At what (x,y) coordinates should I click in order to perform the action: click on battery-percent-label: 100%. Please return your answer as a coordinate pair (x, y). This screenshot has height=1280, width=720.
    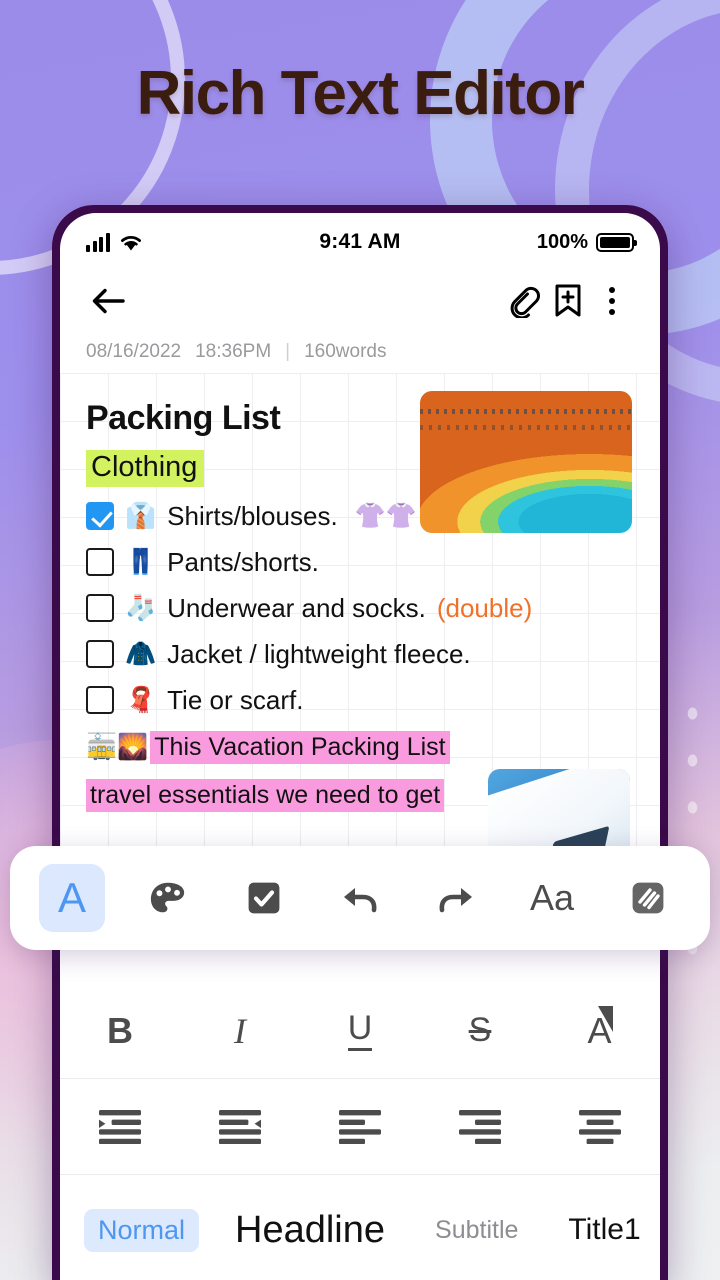
    Looking at the image, I should click on (562, 241).